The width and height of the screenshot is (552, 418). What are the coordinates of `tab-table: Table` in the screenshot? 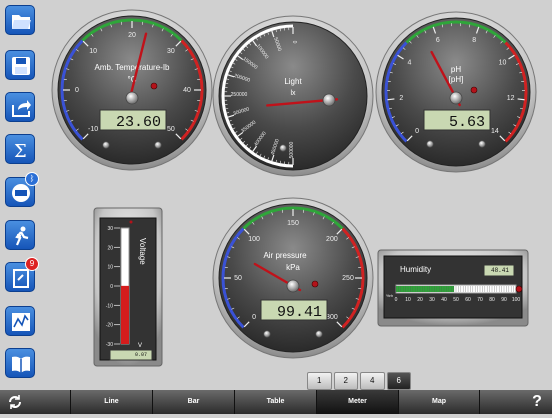 It's located at (275, 402).